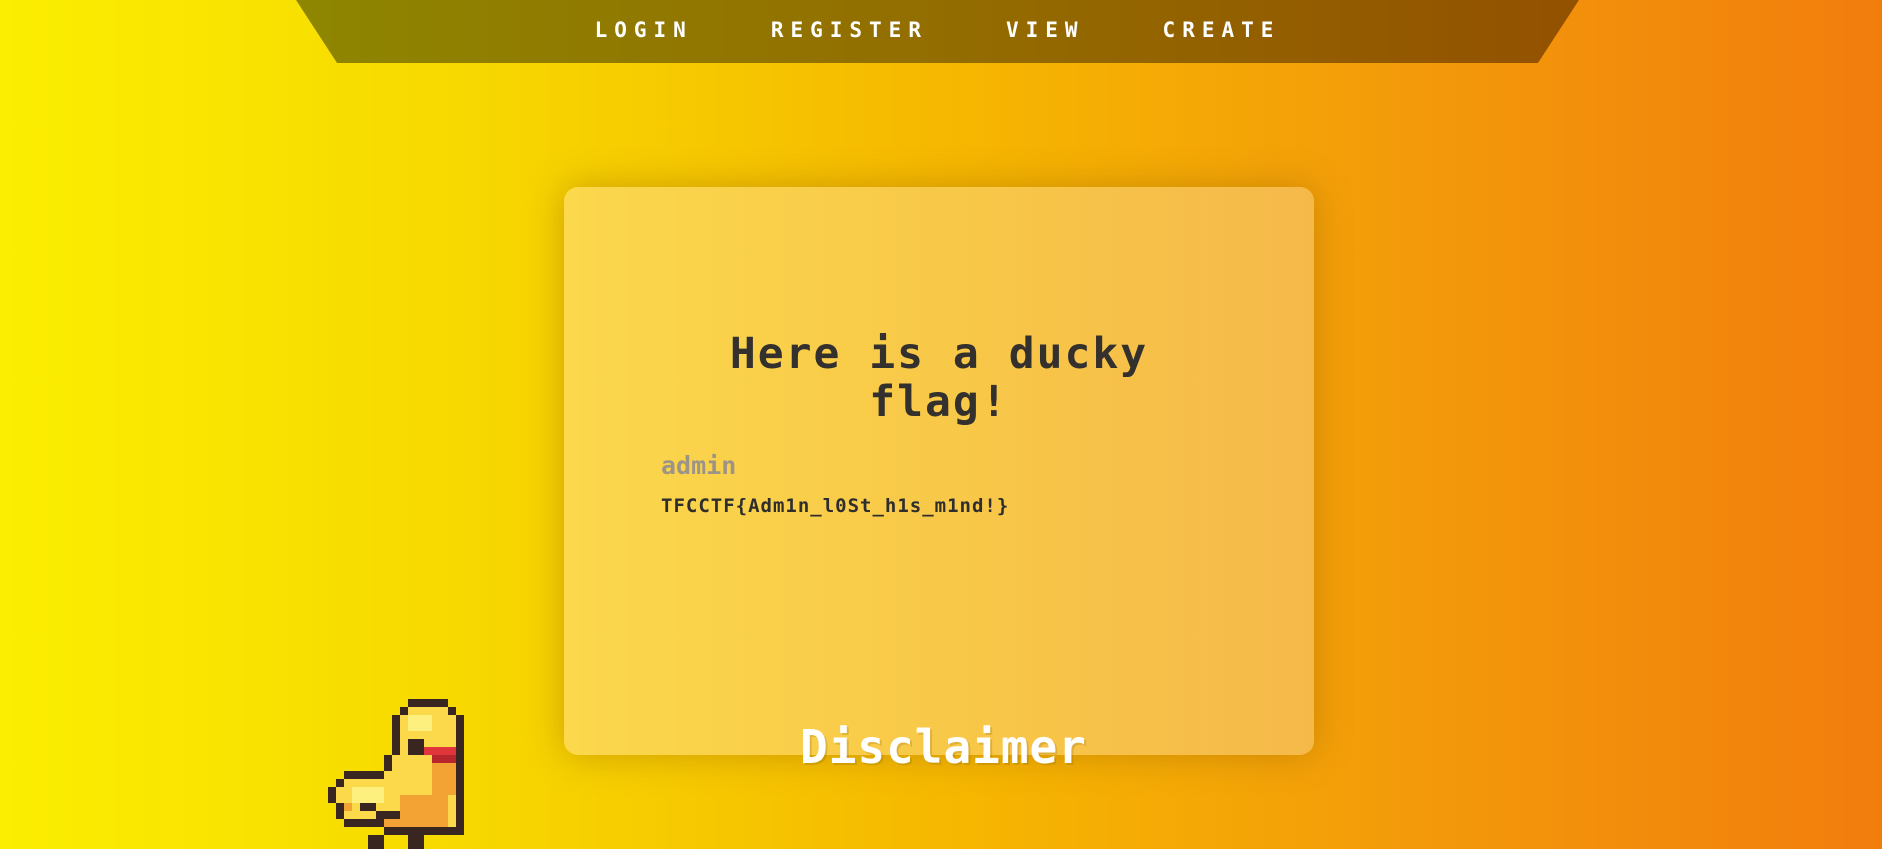 The image size is (1882, 849). I want to click on disclaimer-heading: Disclaimer, so click(950, 747).